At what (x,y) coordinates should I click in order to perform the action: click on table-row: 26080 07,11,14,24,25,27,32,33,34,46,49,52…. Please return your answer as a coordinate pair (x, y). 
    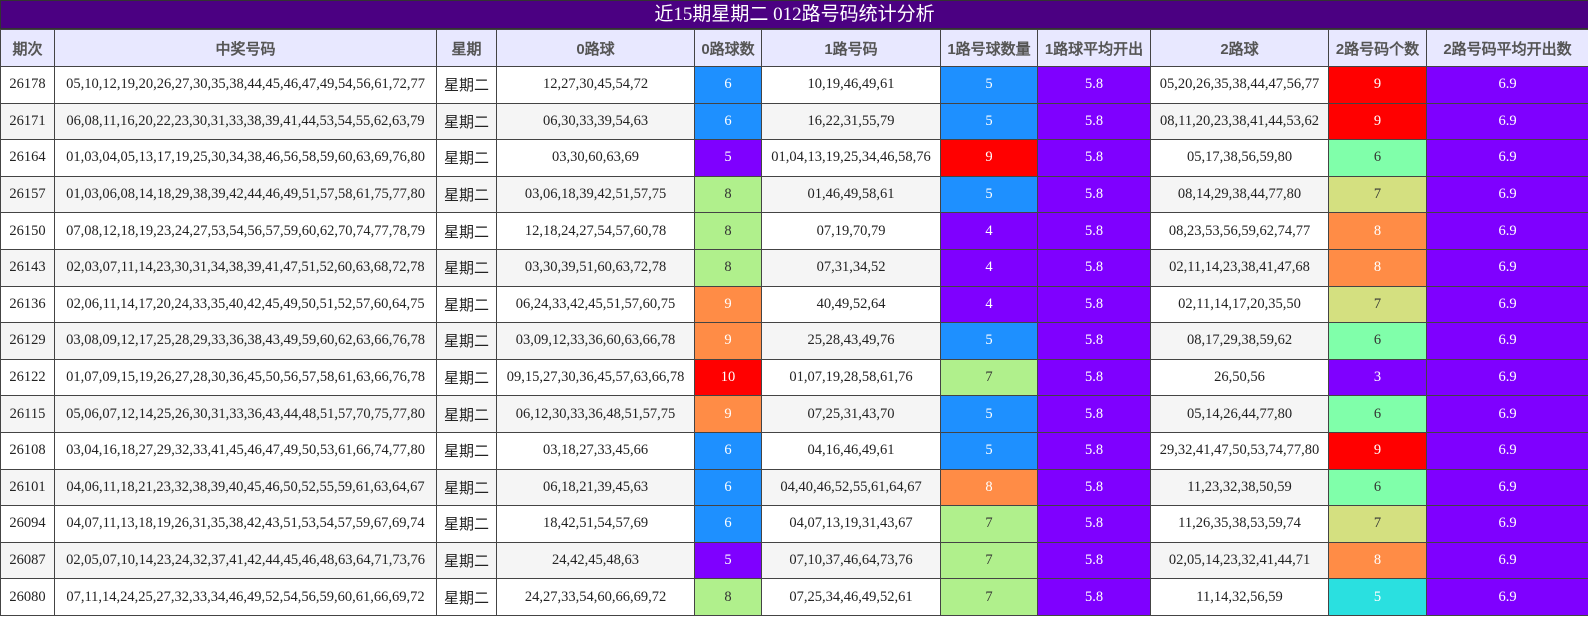
    Looking at the image, I should click on (794, 597).